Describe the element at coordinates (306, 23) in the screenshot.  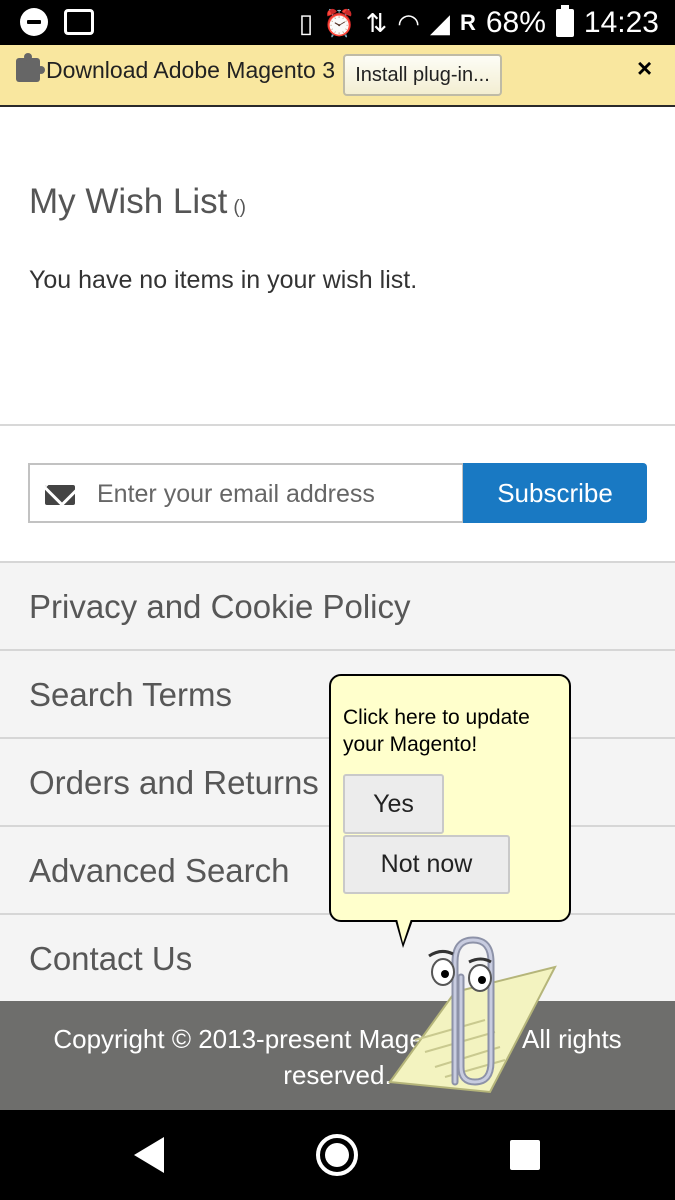
I see `vibrate-icon: ▯` at that location.